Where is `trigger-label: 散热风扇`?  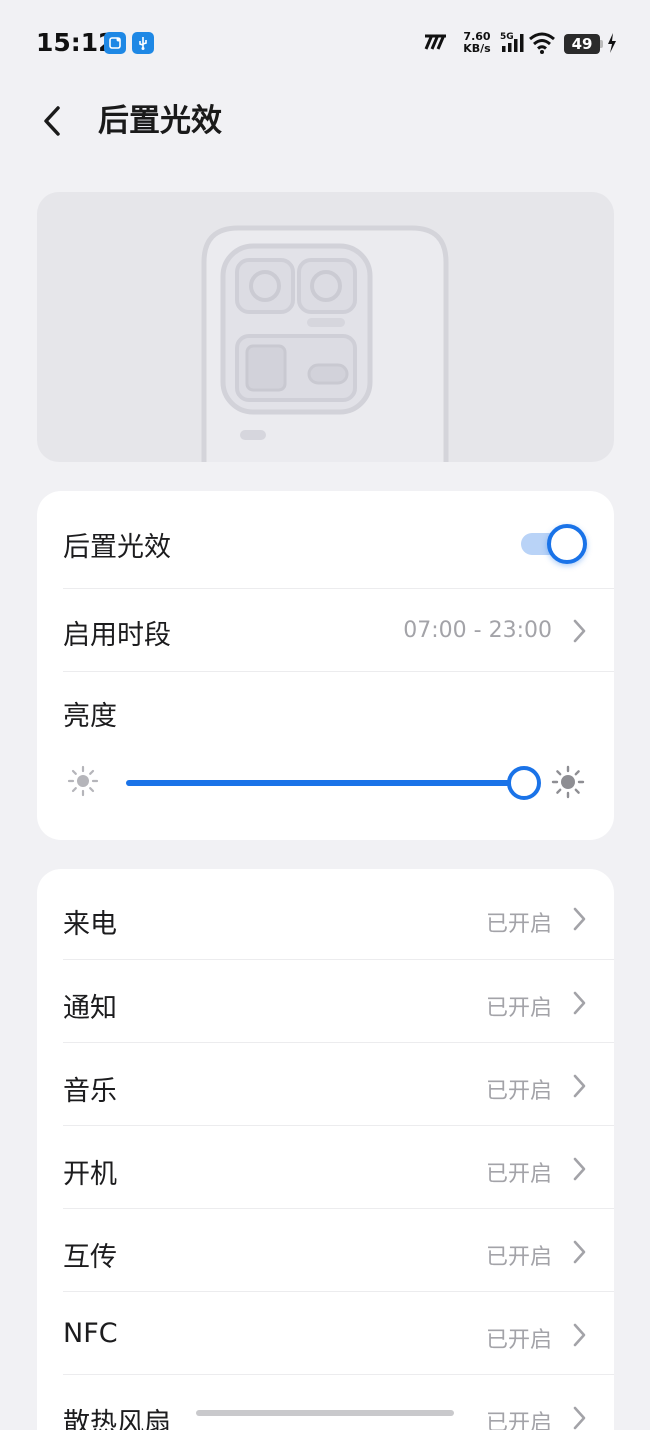
trigger-label: 散热风扇 is located at coordinates (117, 1419).